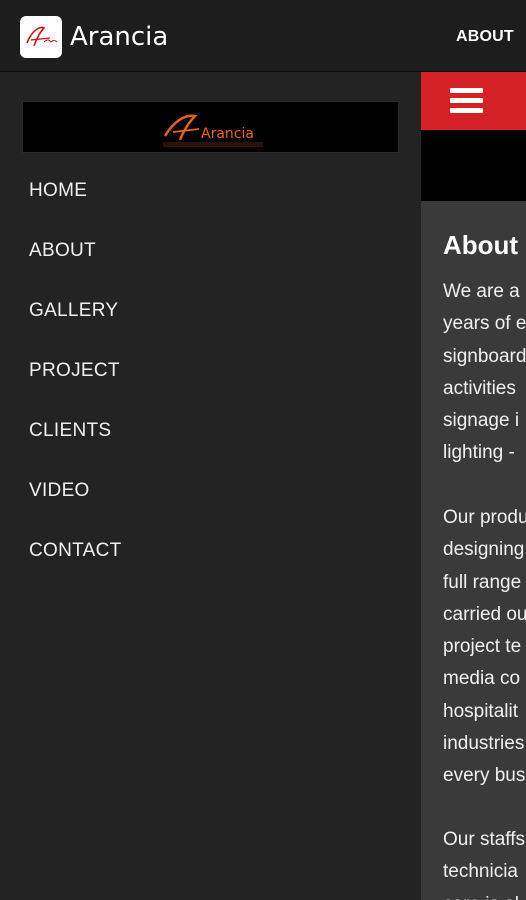 The width and height of the screenshot is (526, 900). I want to click on text-line: industries, so click(484, 744).